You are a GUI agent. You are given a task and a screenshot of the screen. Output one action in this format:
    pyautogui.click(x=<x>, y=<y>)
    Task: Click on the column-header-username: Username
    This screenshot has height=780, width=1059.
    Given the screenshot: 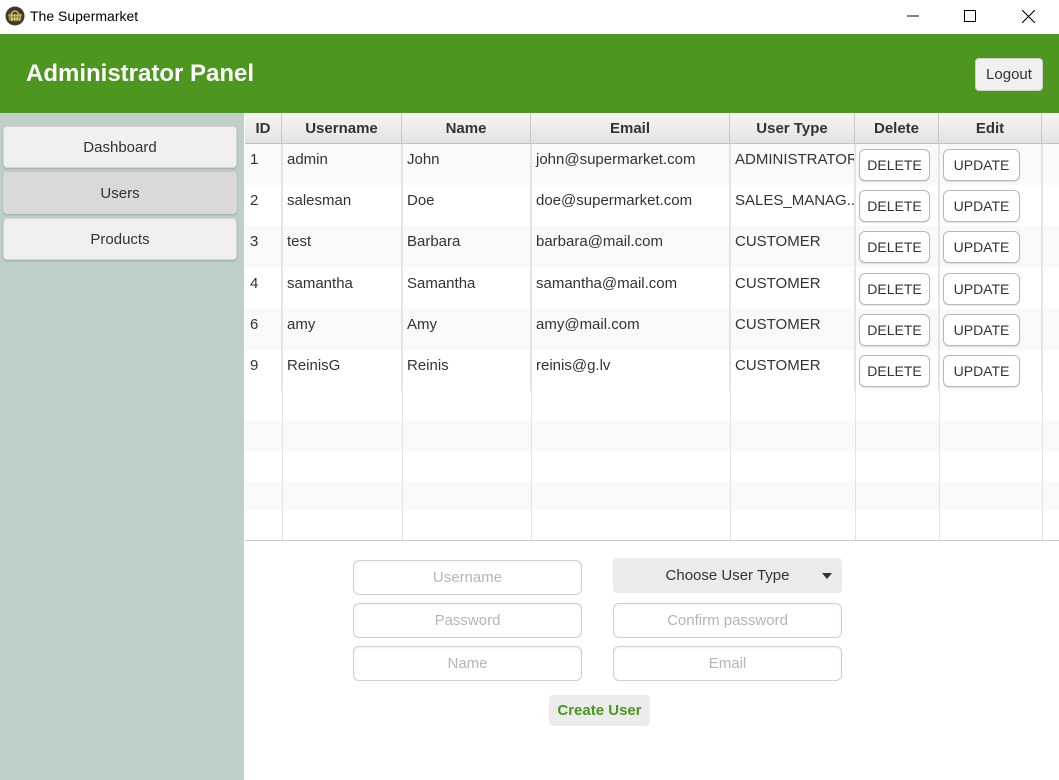 What is the action you would take?
    pyautogui.click(x=342, y=128)
    